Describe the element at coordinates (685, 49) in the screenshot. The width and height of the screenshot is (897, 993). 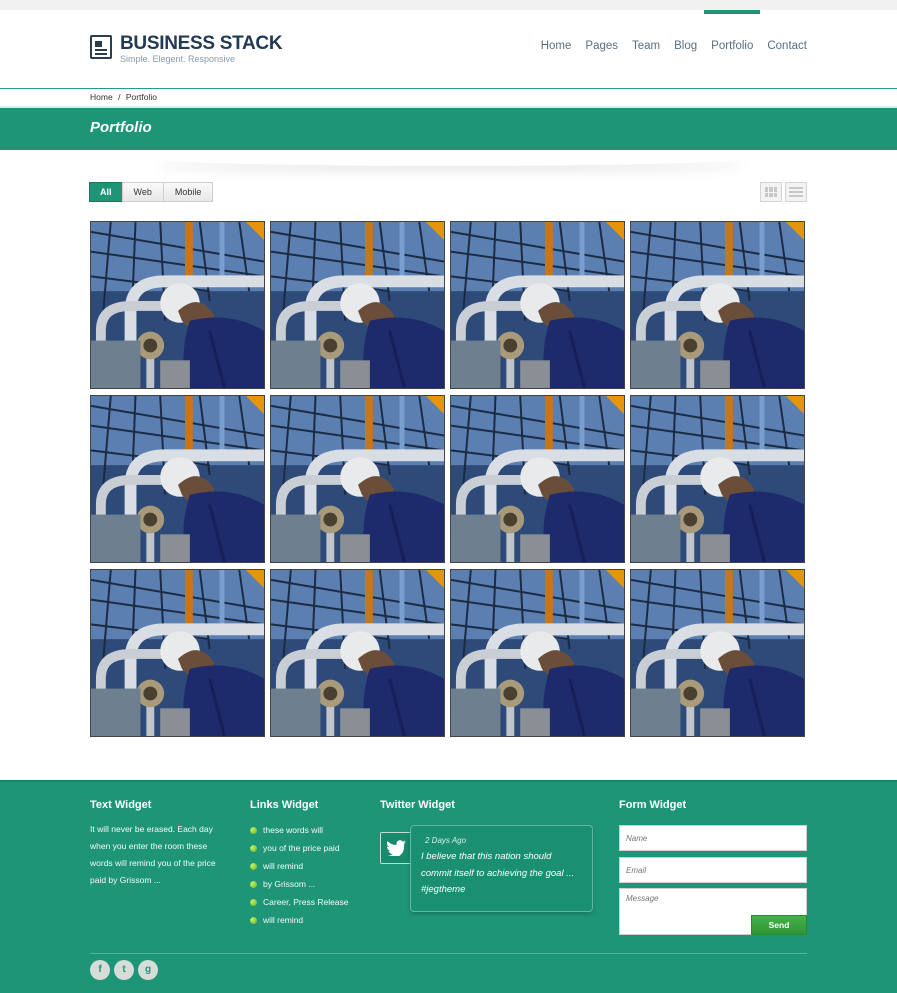
I see `nav-blog: Blog` at that location.